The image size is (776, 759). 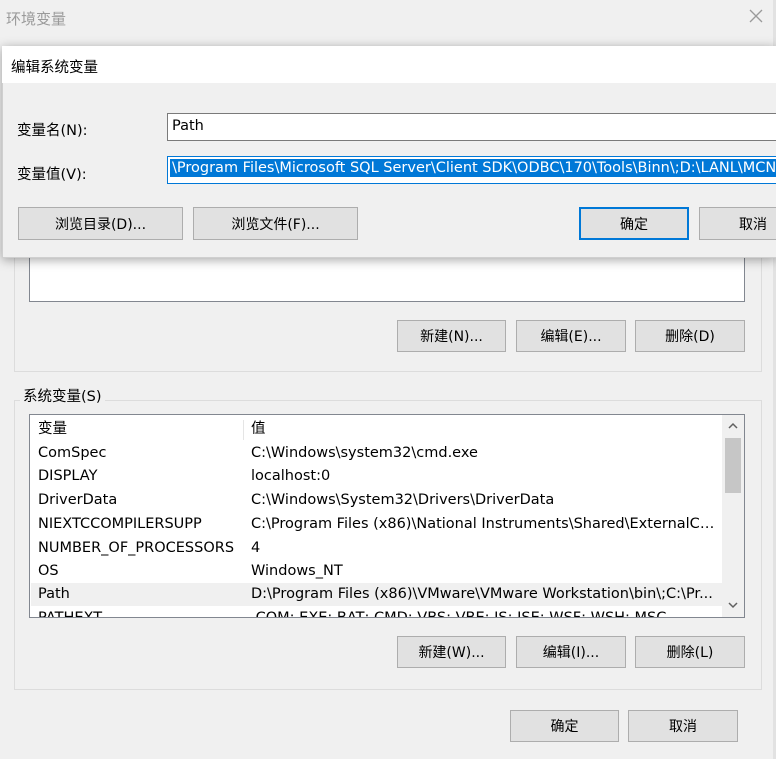 I want to click on system-variables-label: 系统变量(S), so click(x=62, y=395).